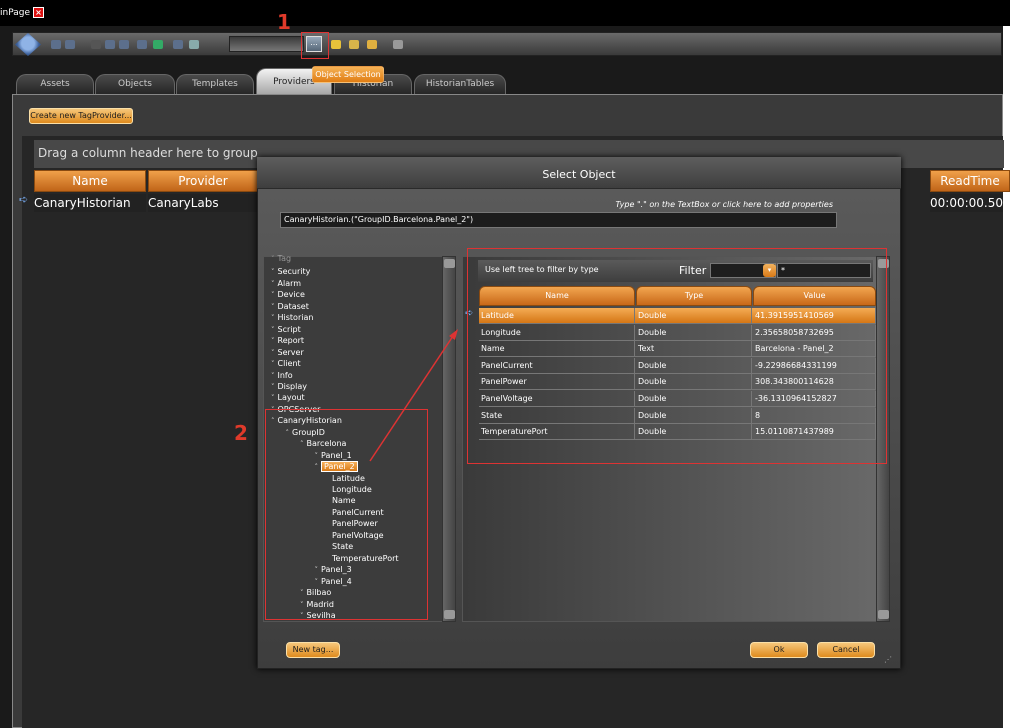 This screenshot has width=1010, height=728. I want to click on tree-item-label: Report, so click(291, 340).